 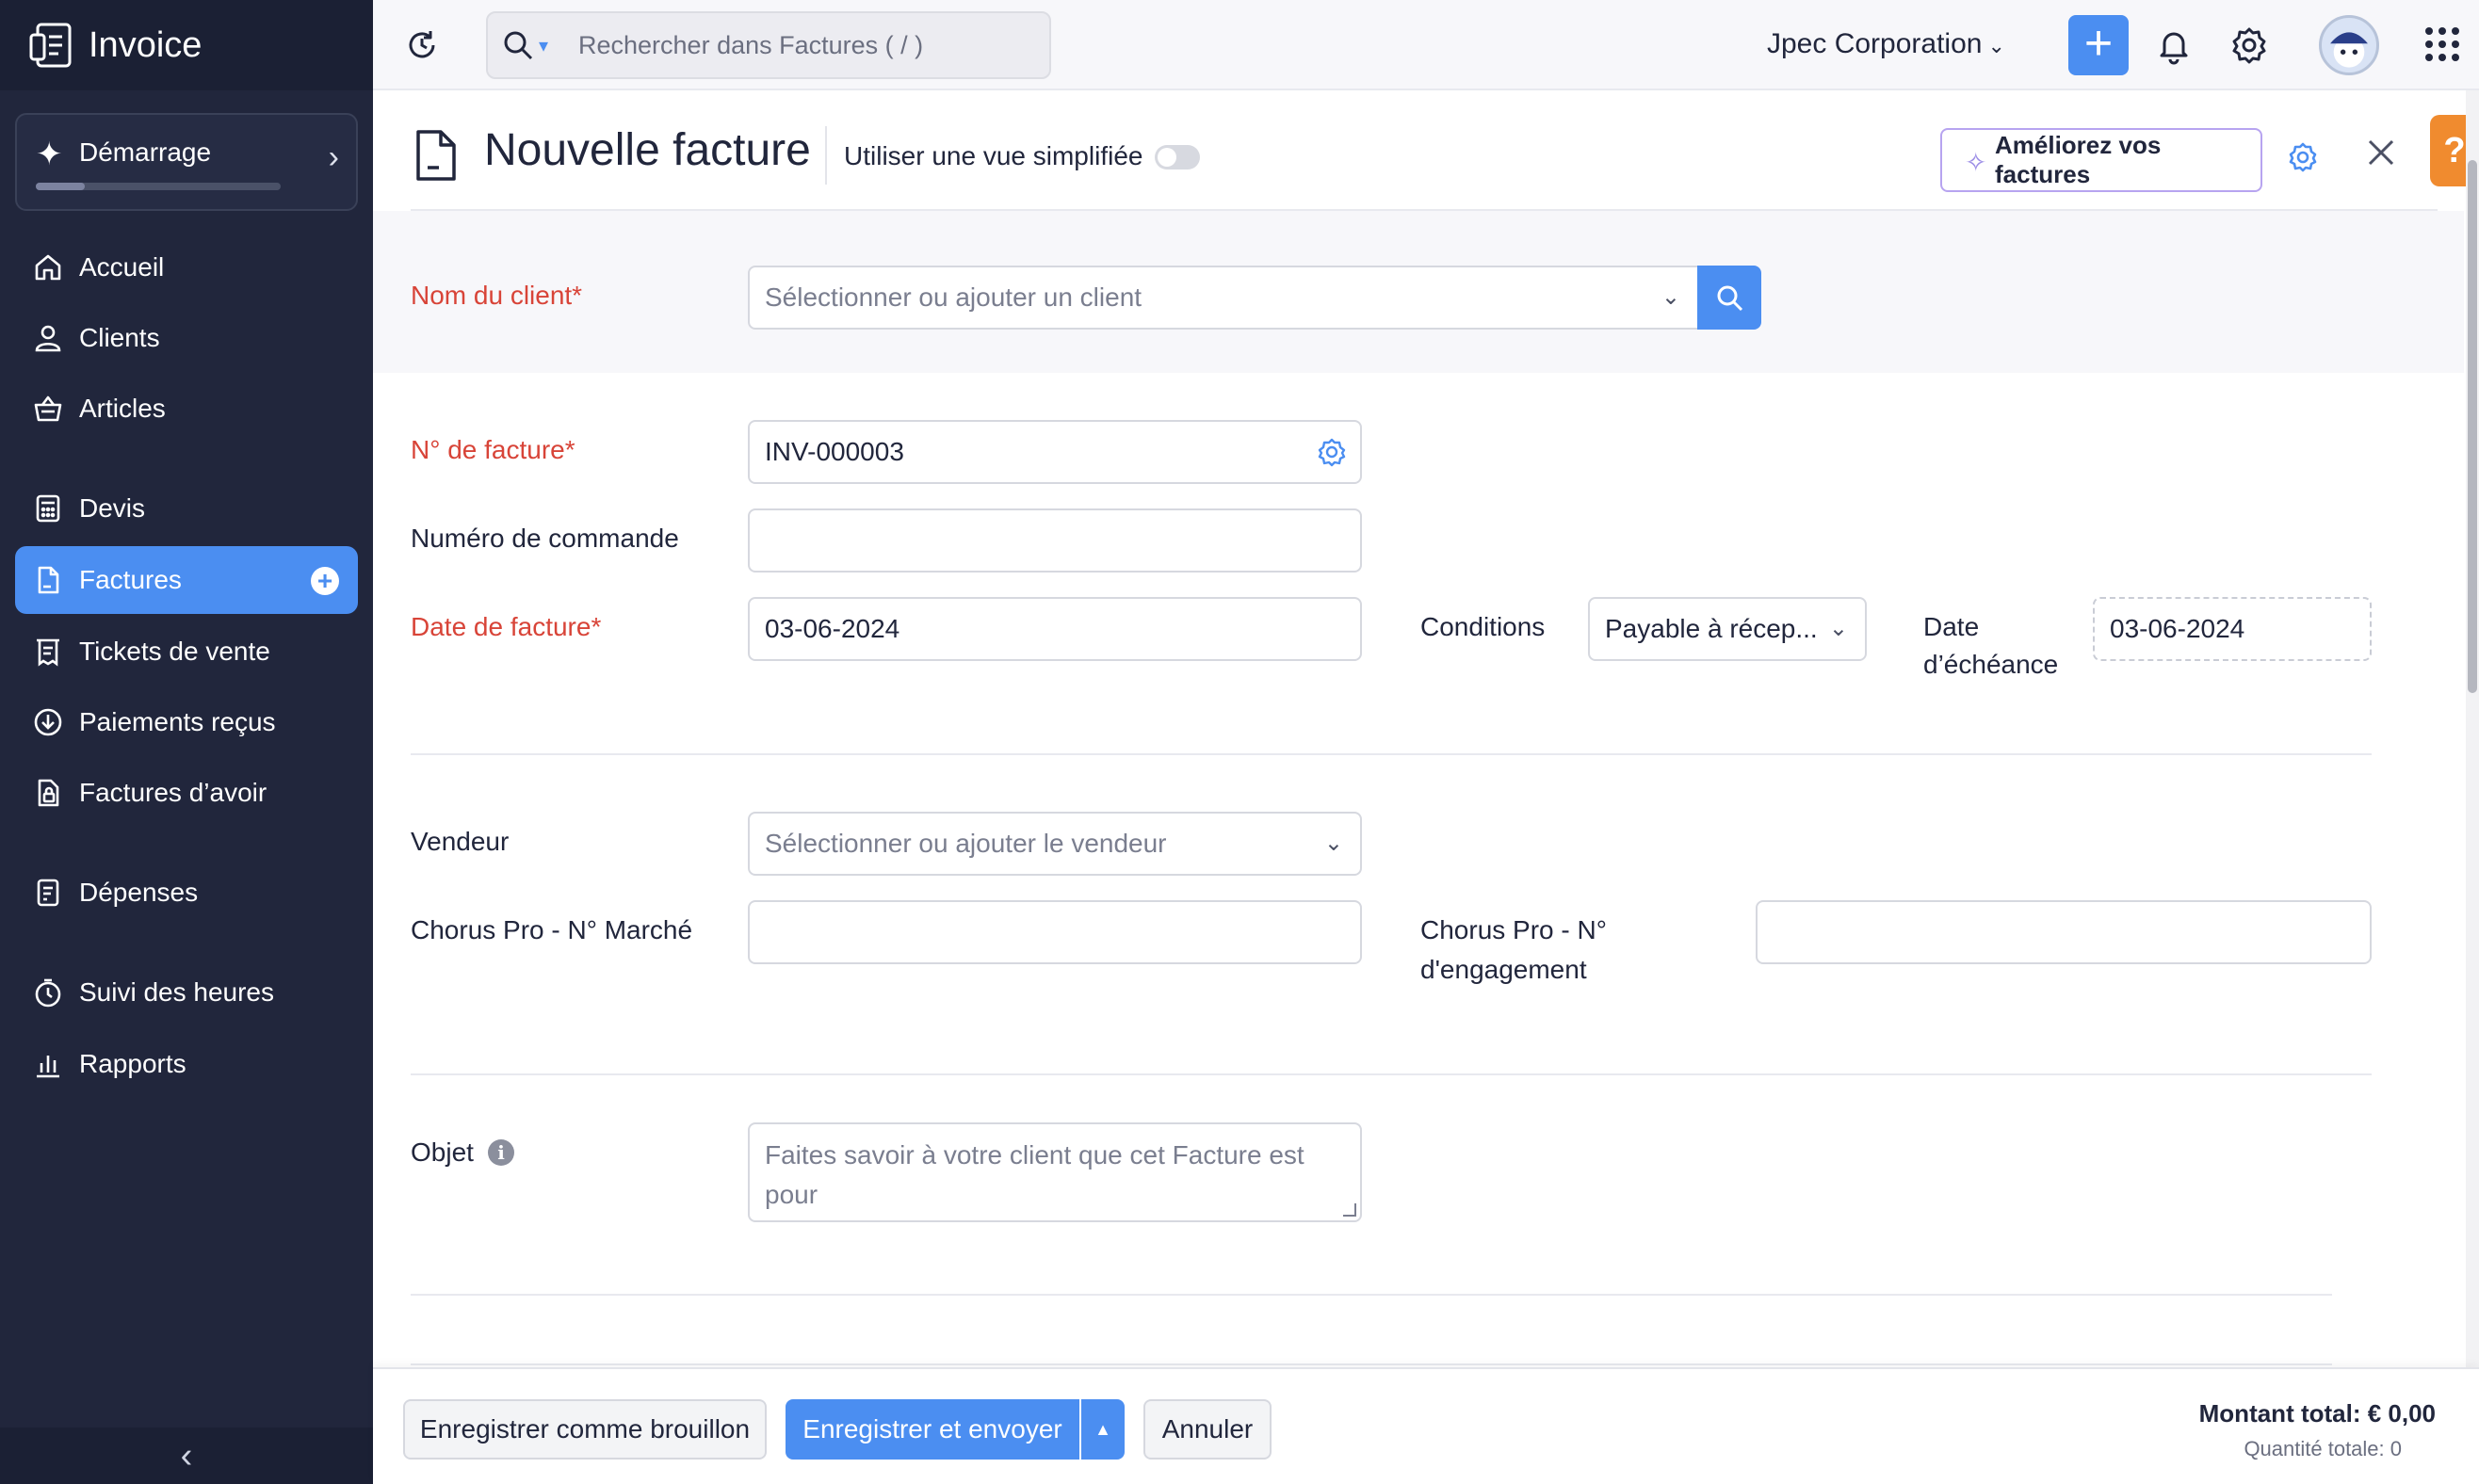 What do you see at coordinates (1875, 44) in the screenshot?
I see `organization-name: Jpec Corporation` at bounding box center [1875, 44].